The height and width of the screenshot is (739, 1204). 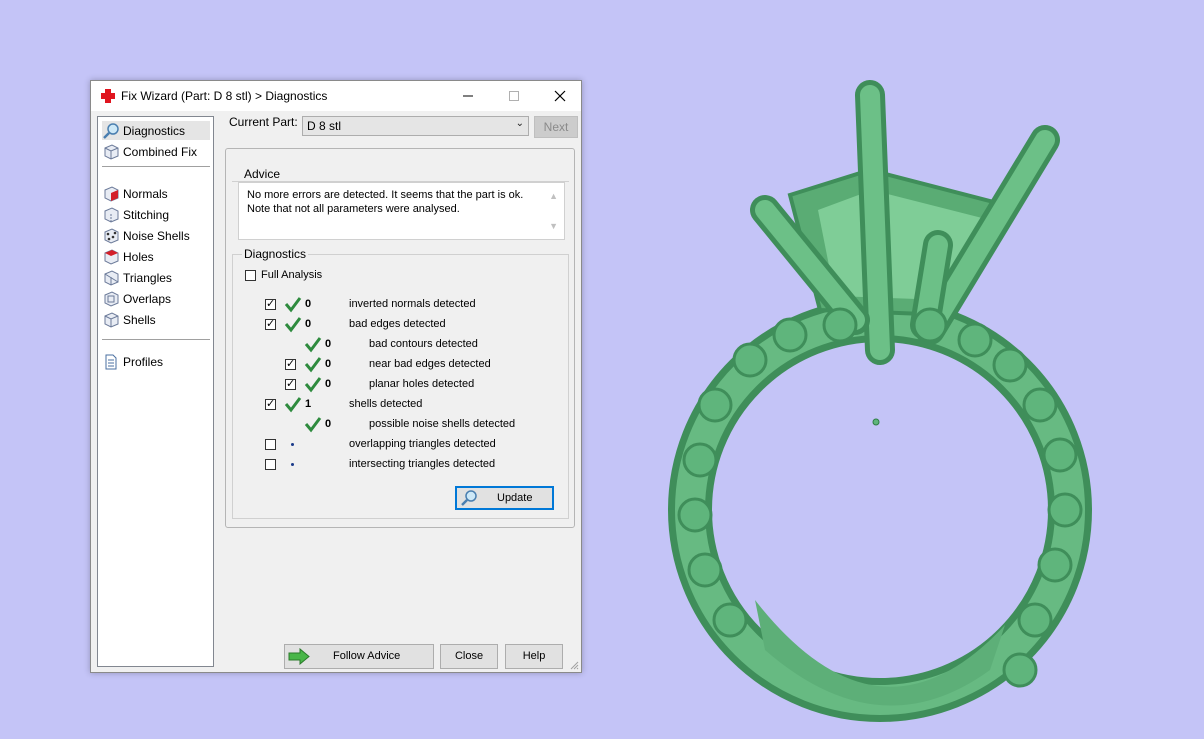 What do you see at coordinates (108, 96) in the screenshot?
I see `red-cross-icon` at bounding box center [108, 96].